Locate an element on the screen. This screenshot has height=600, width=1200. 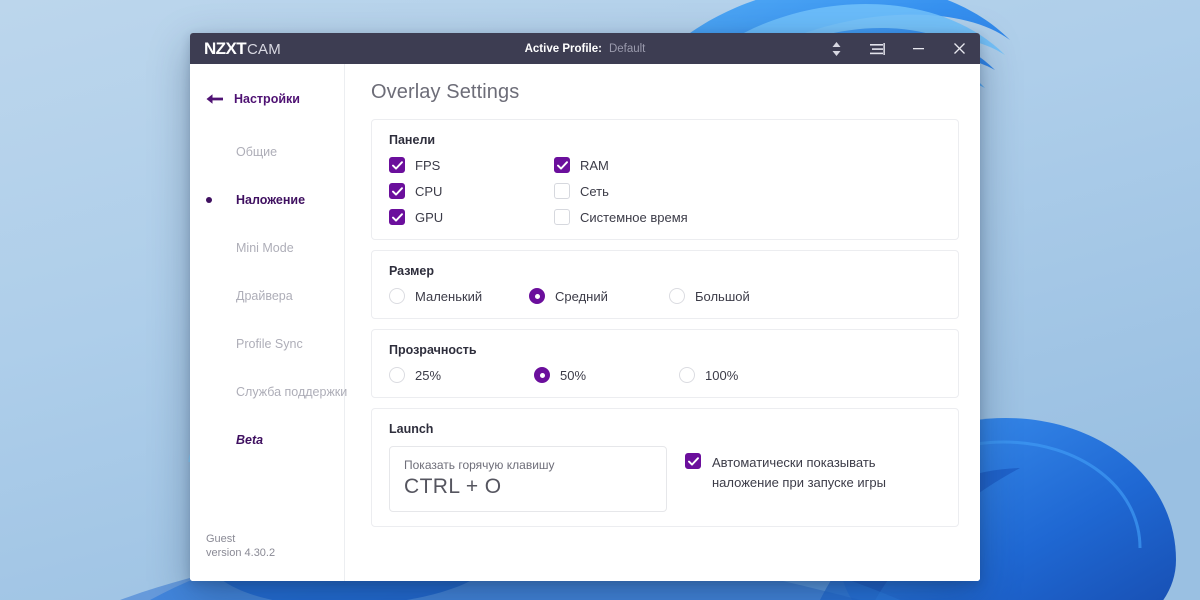
checkbox-label: Сеть is located at coordinates (594, 191).